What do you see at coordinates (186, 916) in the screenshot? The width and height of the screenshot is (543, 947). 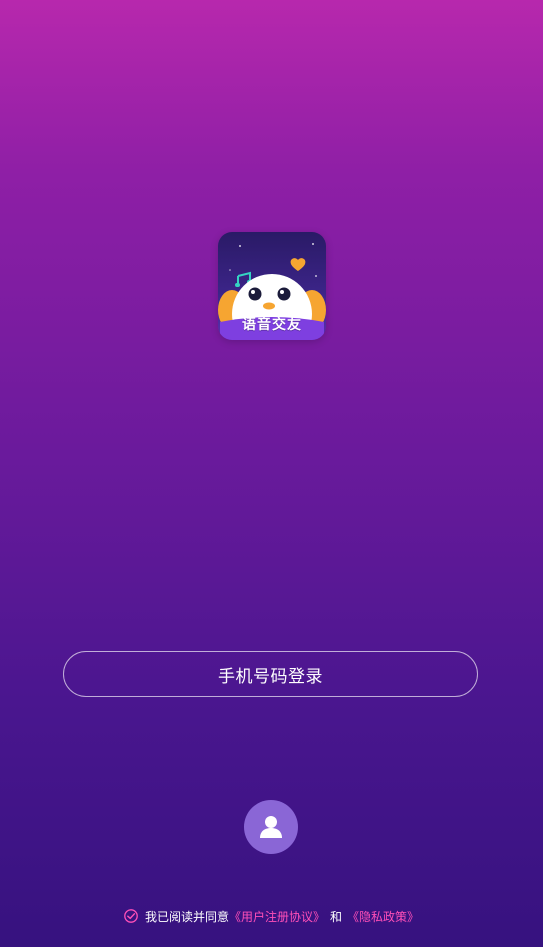 I see `agreement-prefix: 我已阅读并同意` at bounding box center [186, 916].